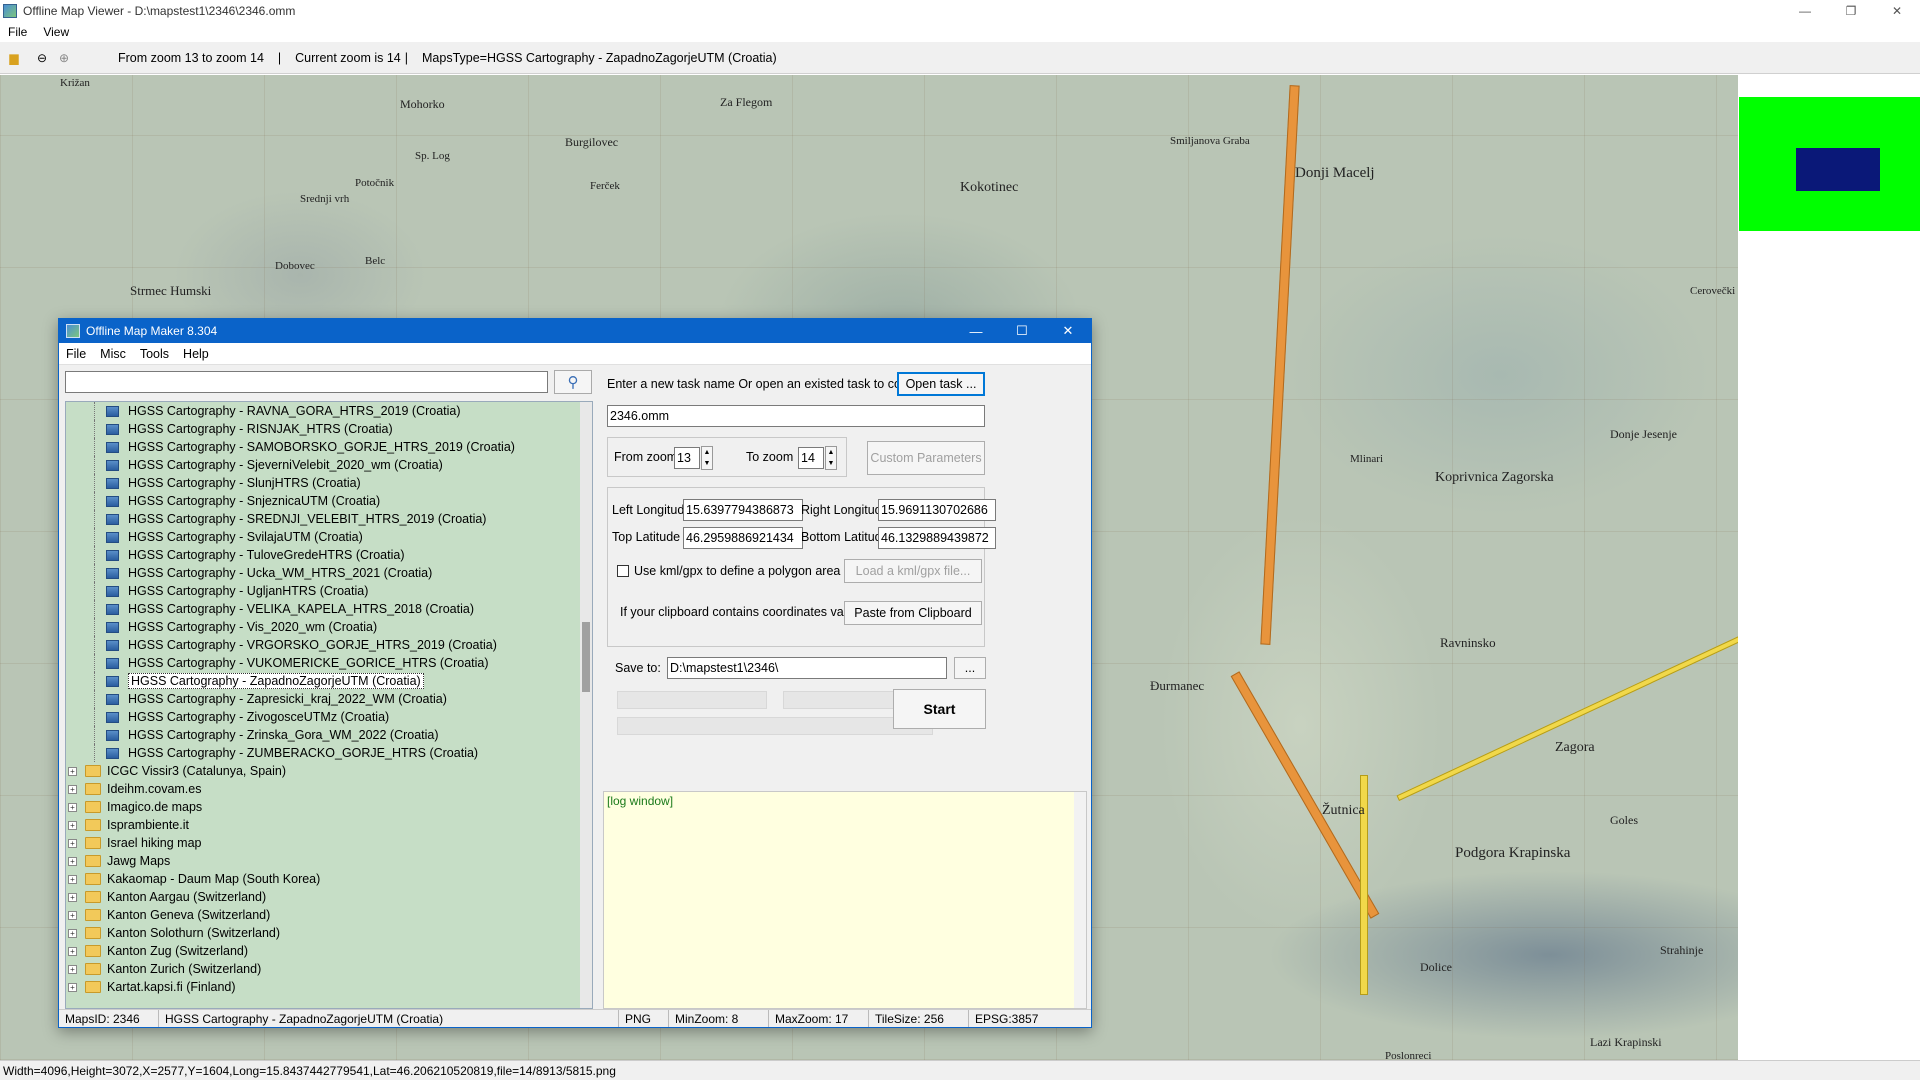 Image resolution: width=1920 pixels, height=1080 pixels. What do you see at coordinates (329, 483) in the screenshot?
I see `tree-map-item: HGSS Cartography - SlunjHTRS (Croatia)` at bounding box center [329, 483].